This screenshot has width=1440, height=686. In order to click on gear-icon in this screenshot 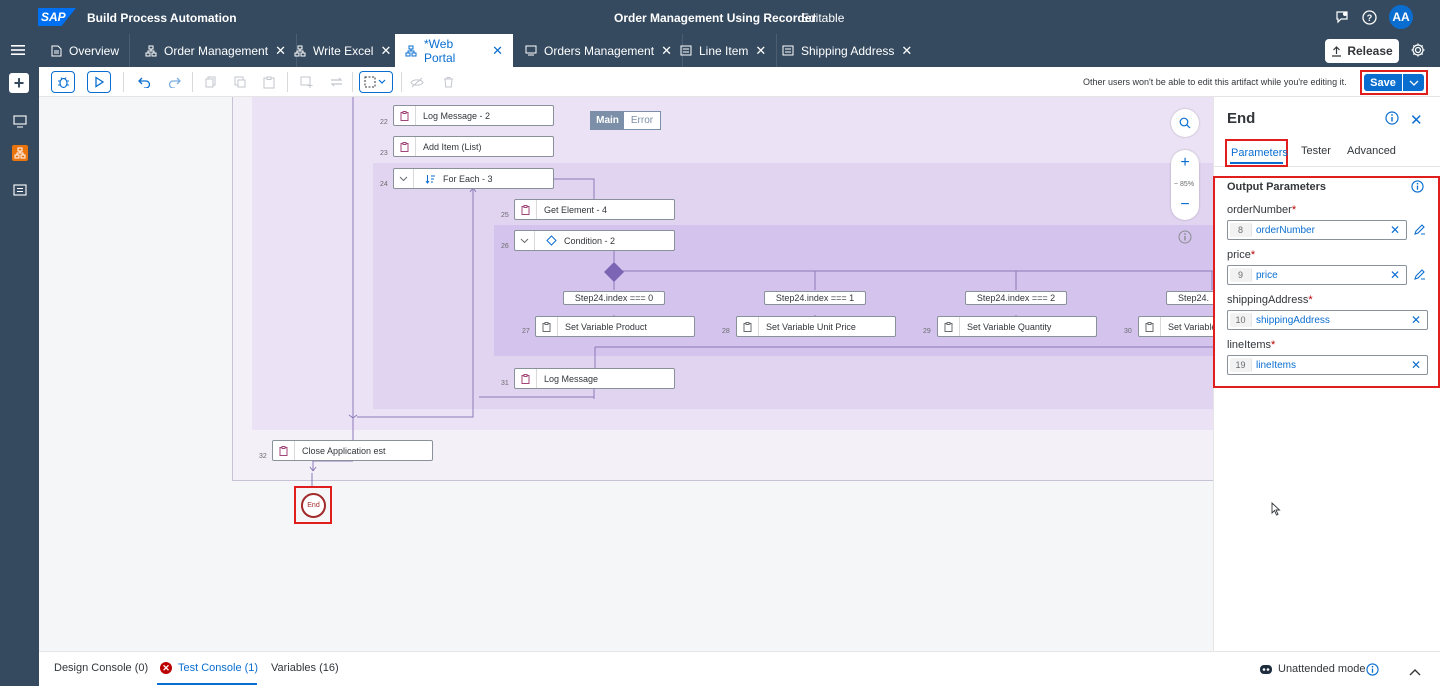, I will do `click(1418, 51)`.